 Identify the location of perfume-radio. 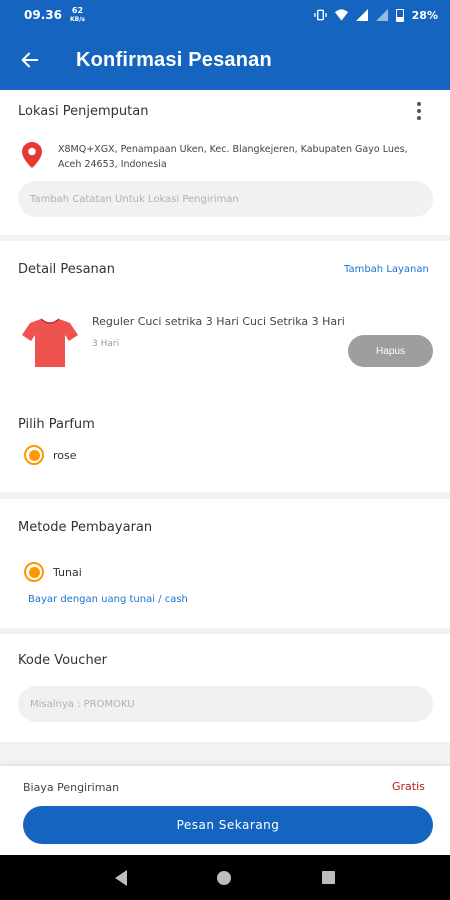
(34, 455).